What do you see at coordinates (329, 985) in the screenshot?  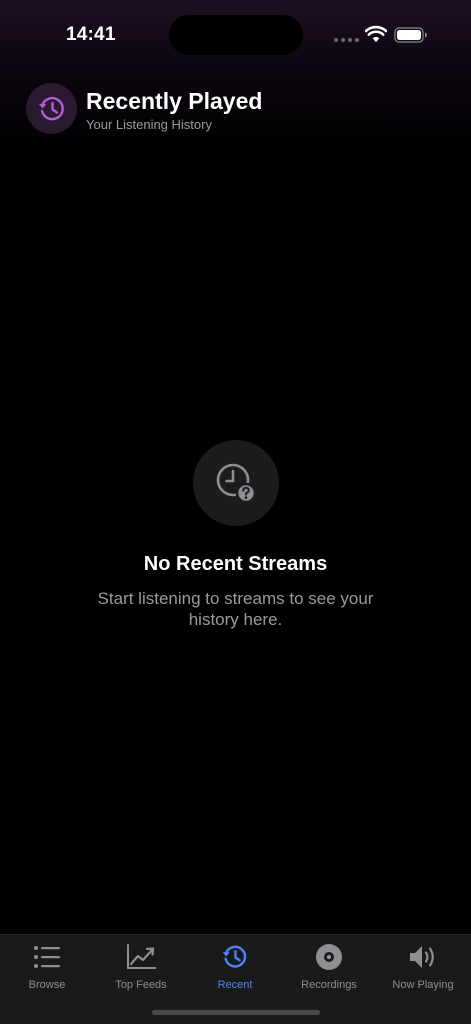 I see `tab-label: Recordings` at bounding box center [329, 985].